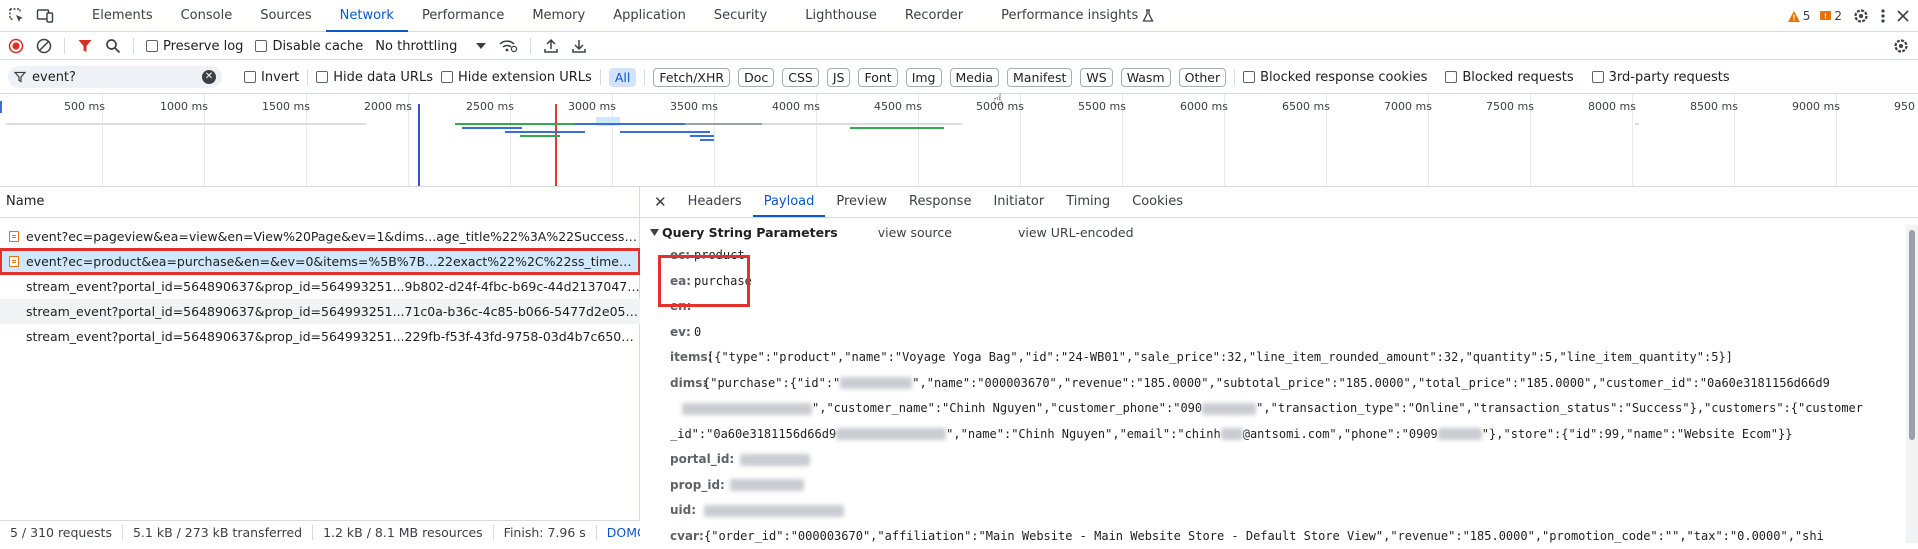 This screenshot has width=1918, height=549. Describe the element at coordinates (1861, 16) in the screenshot. I see `settings-gear-icon` at that location.